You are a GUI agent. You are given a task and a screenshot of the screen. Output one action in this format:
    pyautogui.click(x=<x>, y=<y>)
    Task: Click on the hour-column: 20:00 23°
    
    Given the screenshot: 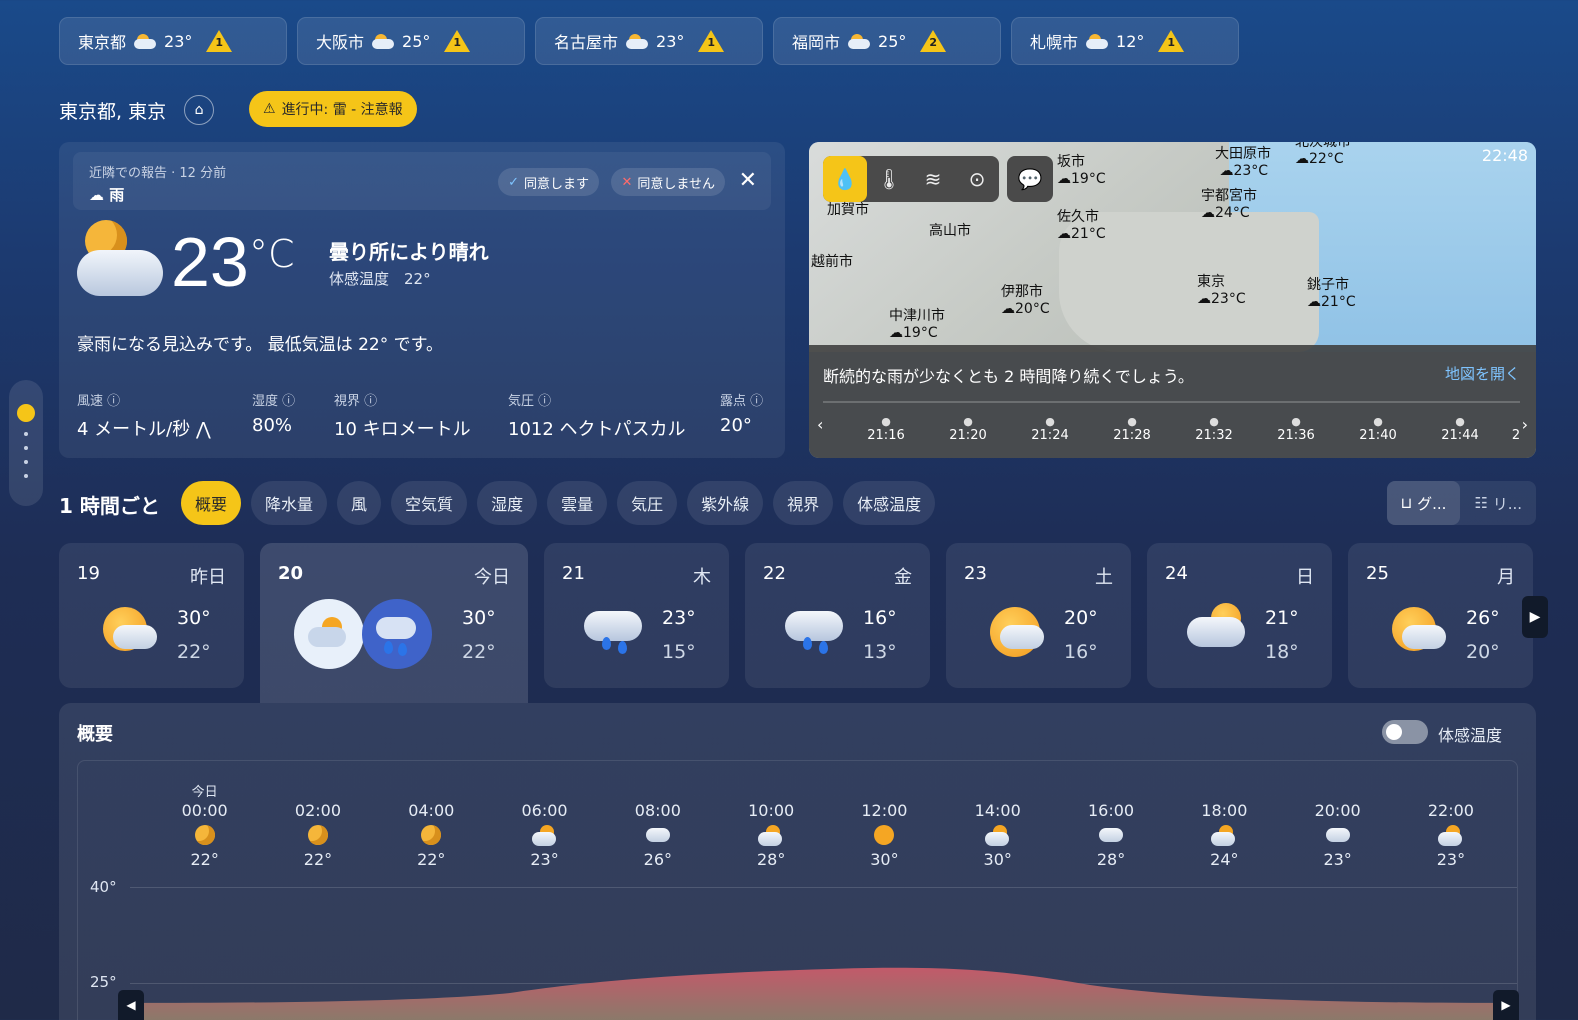 What is the action you would take?
    pyautogui.click(x=1337, y=825)
    